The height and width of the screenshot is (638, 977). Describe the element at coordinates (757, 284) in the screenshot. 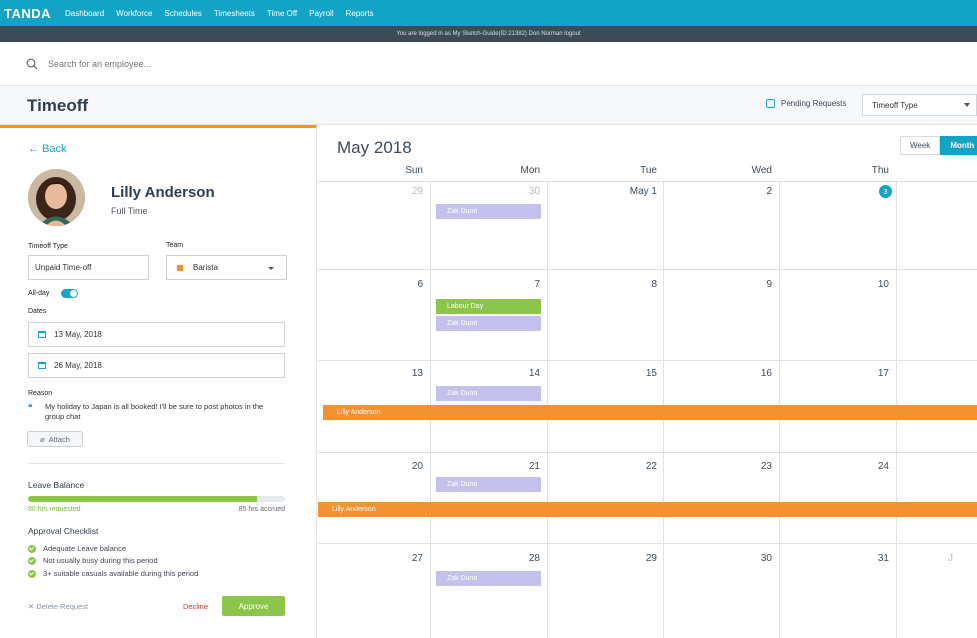

I see `day-cell: 9` at that location.